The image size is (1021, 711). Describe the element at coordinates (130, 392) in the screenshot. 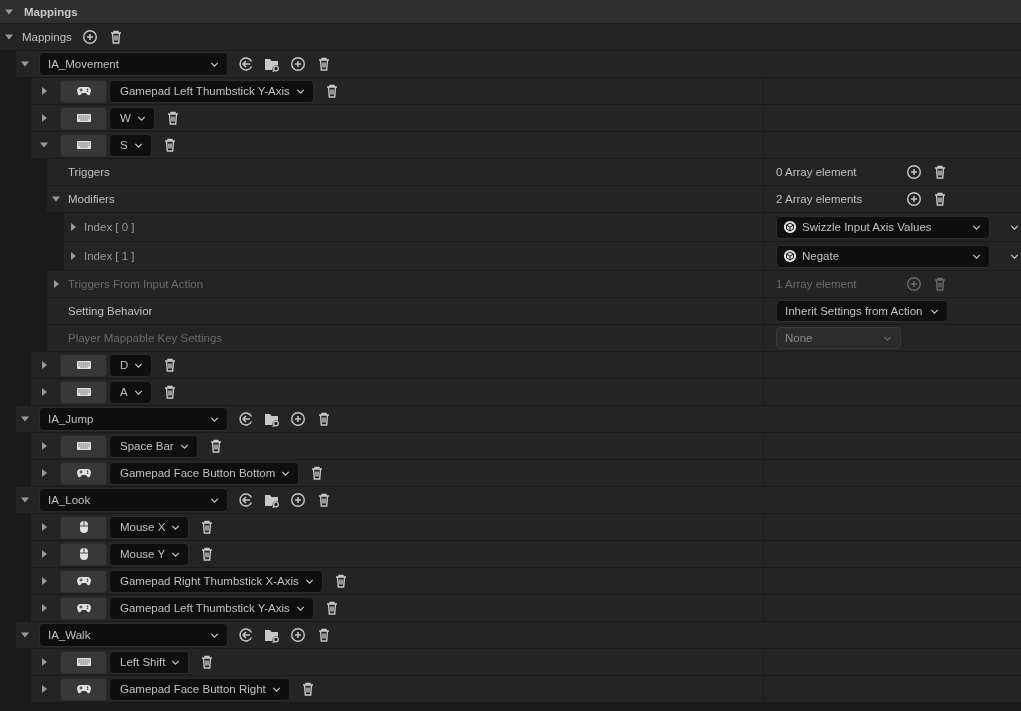

I see `key-dropdown: A` at that location.